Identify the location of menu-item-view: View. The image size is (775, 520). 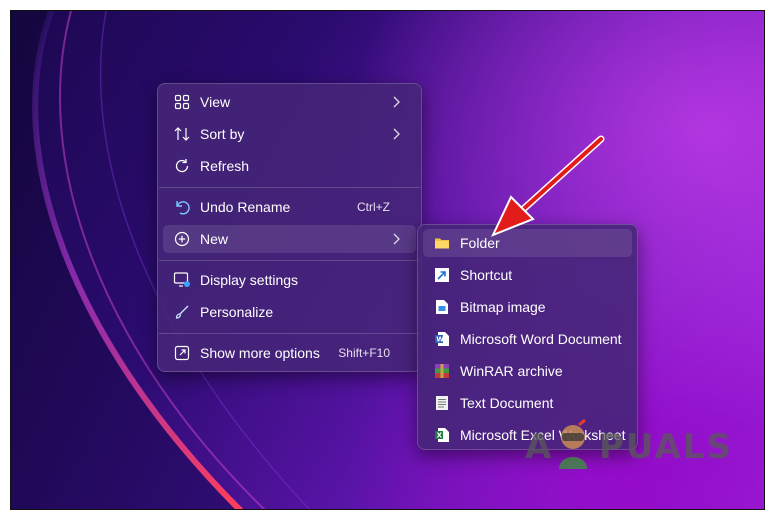
(289, 102).